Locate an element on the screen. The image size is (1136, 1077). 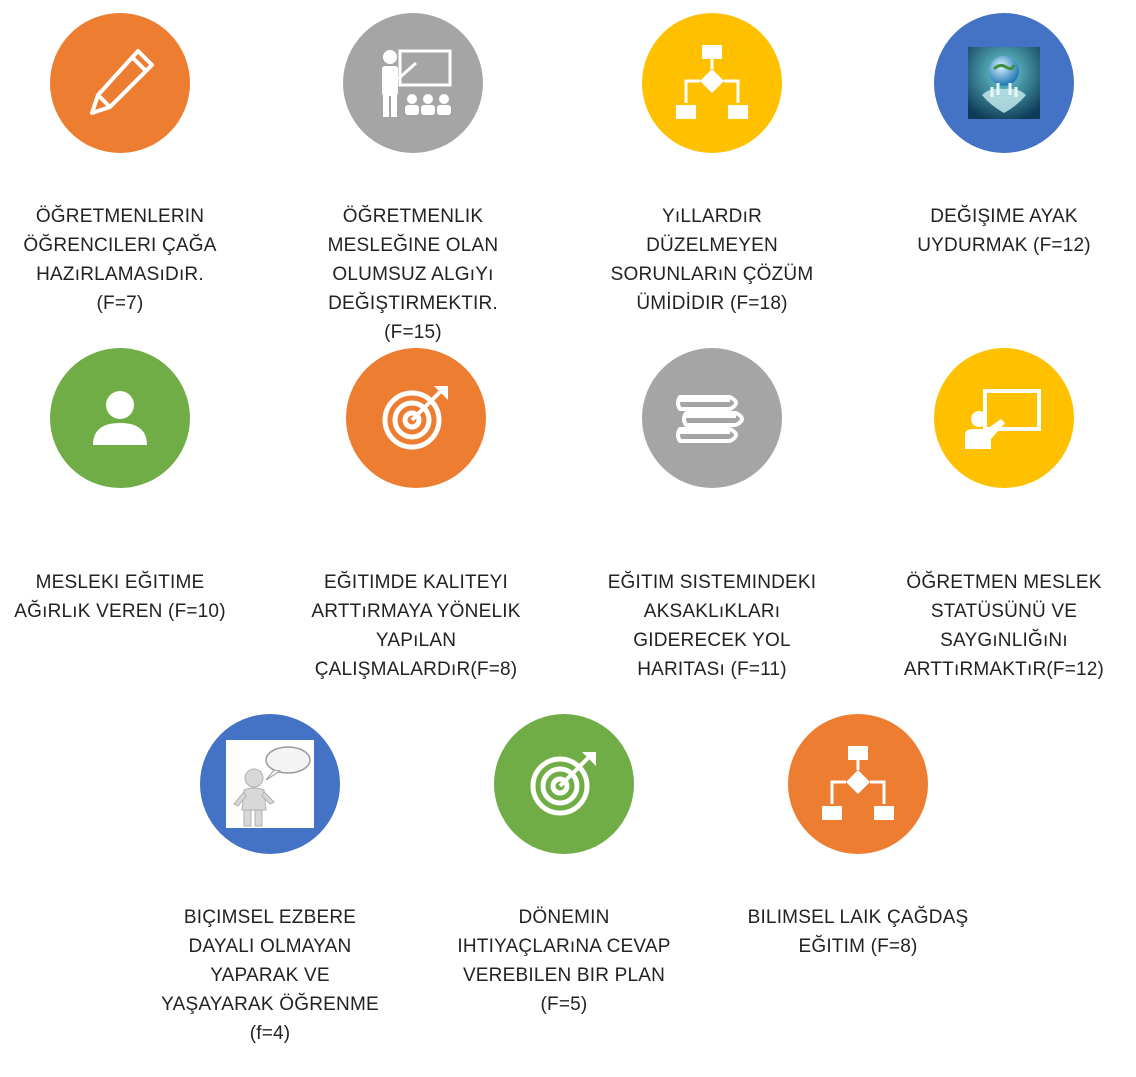
speech-person-circle is located at coordinates (270, 784).